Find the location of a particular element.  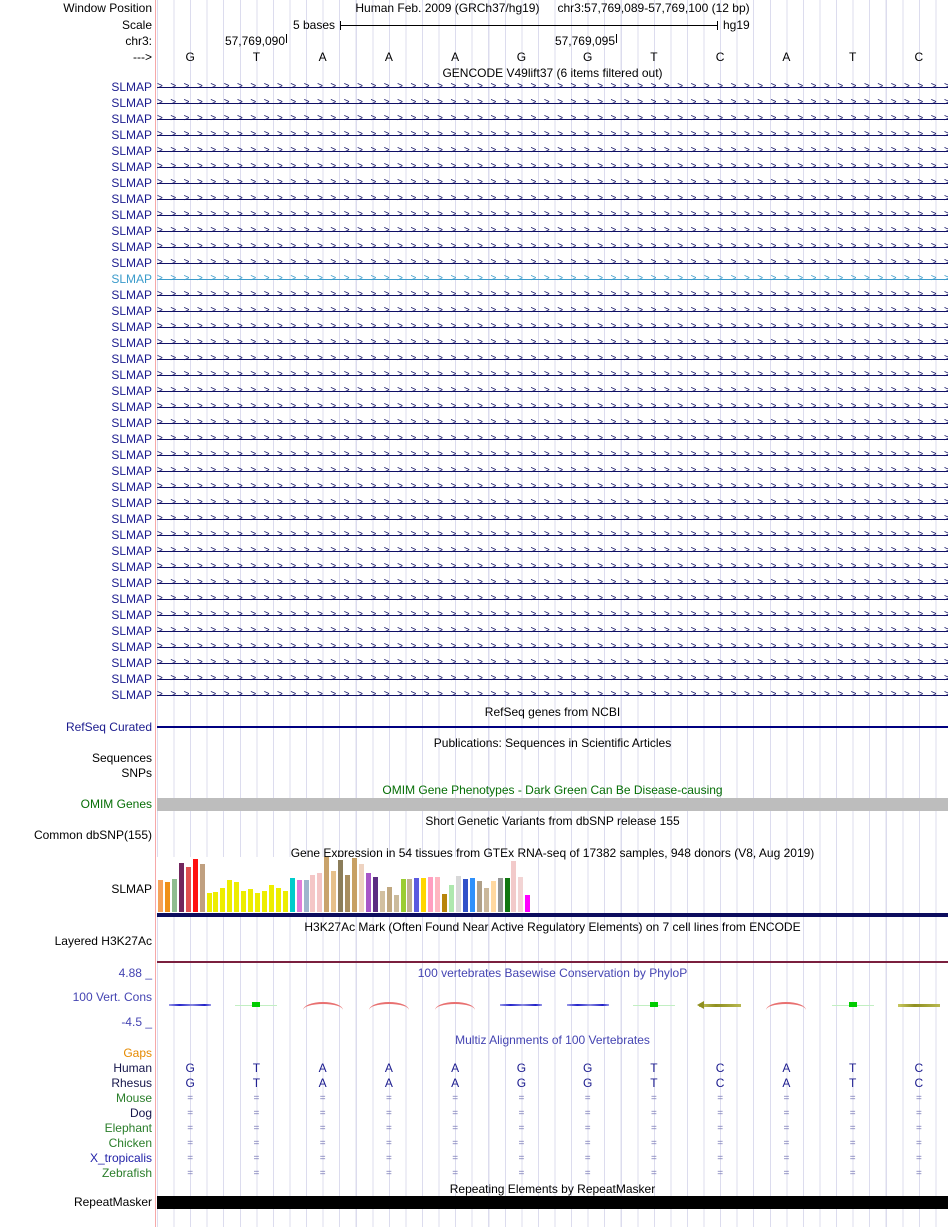

multiz-row-elephant: Elephant = = = = = = = = = = = = is located at coordinates (475, 1128).